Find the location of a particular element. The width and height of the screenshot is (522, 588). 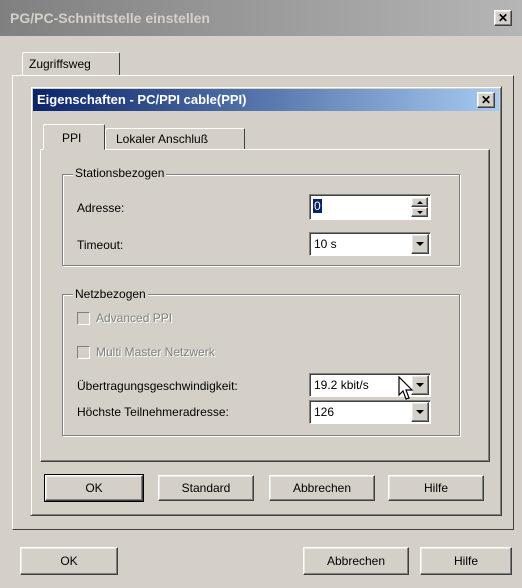

baud-label: Übertragungsgeschwindigkeit: is located at coordinates (157, 386).